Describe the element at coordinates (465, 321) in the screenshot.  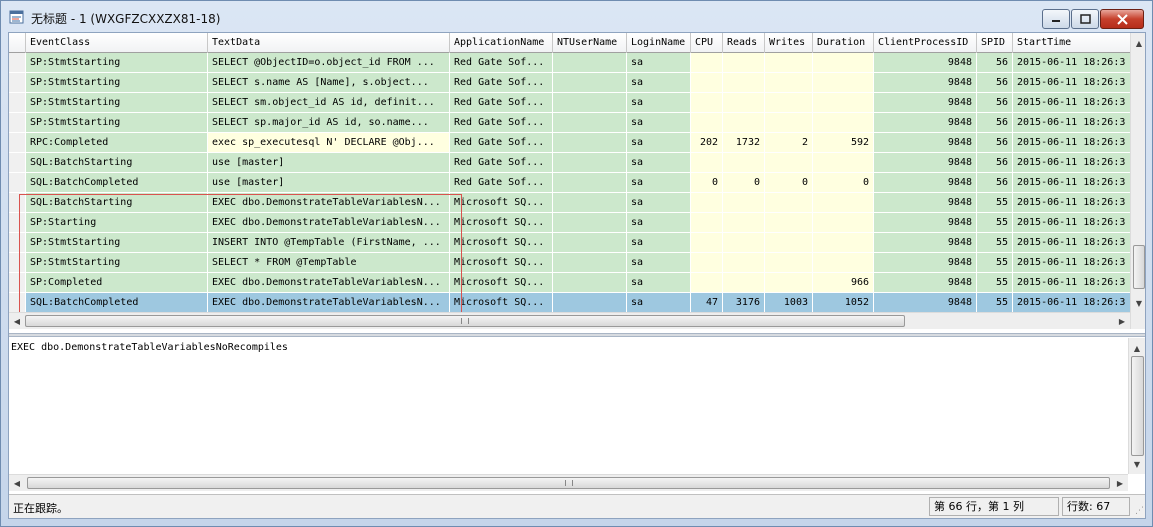
I see `horizontal-scroll-thumb` at that location.